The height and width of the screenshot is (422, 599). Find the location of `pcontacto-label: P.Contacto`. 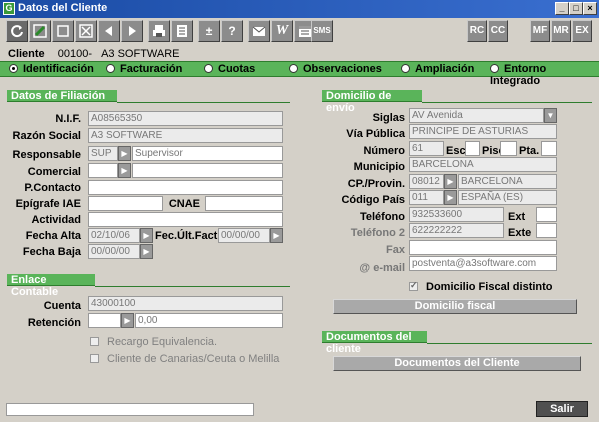

pcontacto-label: P.Contacto is located at coordinates (52, 188).